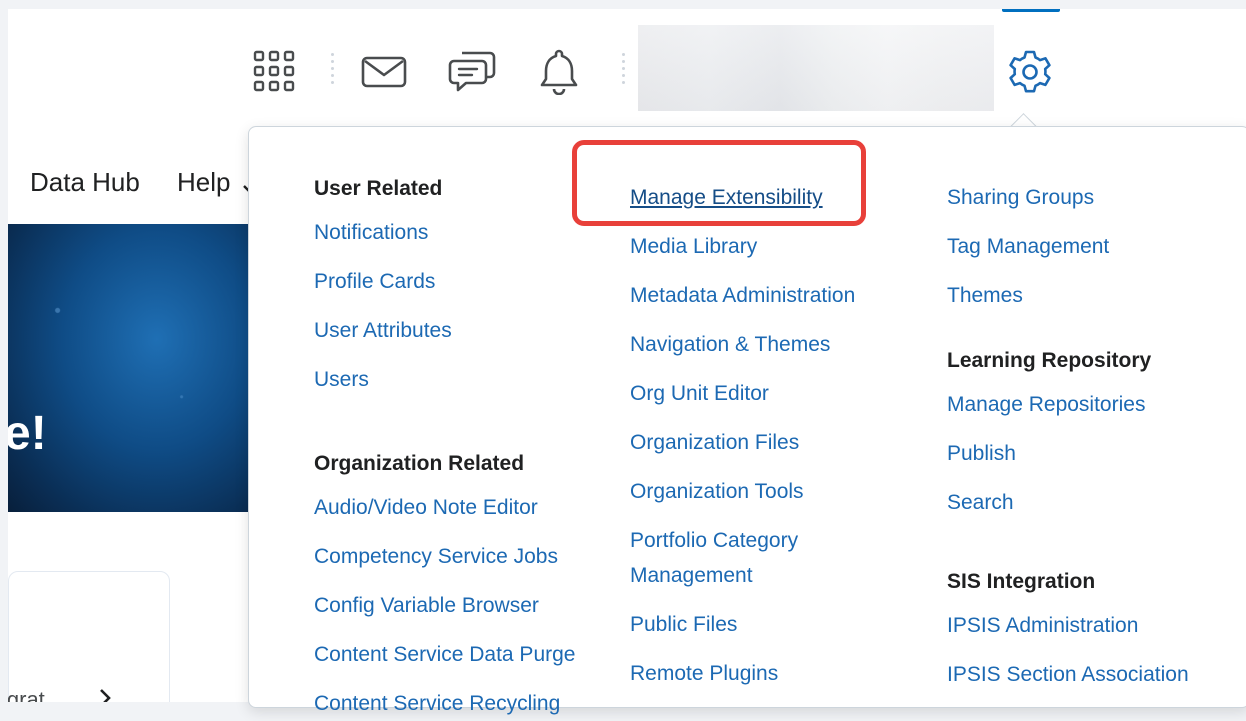 The image size is (1246, 721). What do you see at coordinates (1031, 10) in the screenshot?
I see `active-indicator` at bounding box center [1031, 10].